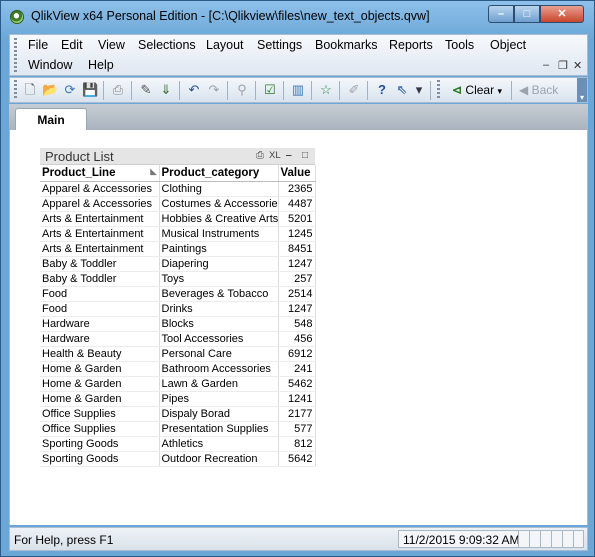 Image resolution: width=595 pixels, height=557 pixels. Describe the element at coordinates (242, 90) in the screenshot. I see `search-icon: ⚲` at that location.